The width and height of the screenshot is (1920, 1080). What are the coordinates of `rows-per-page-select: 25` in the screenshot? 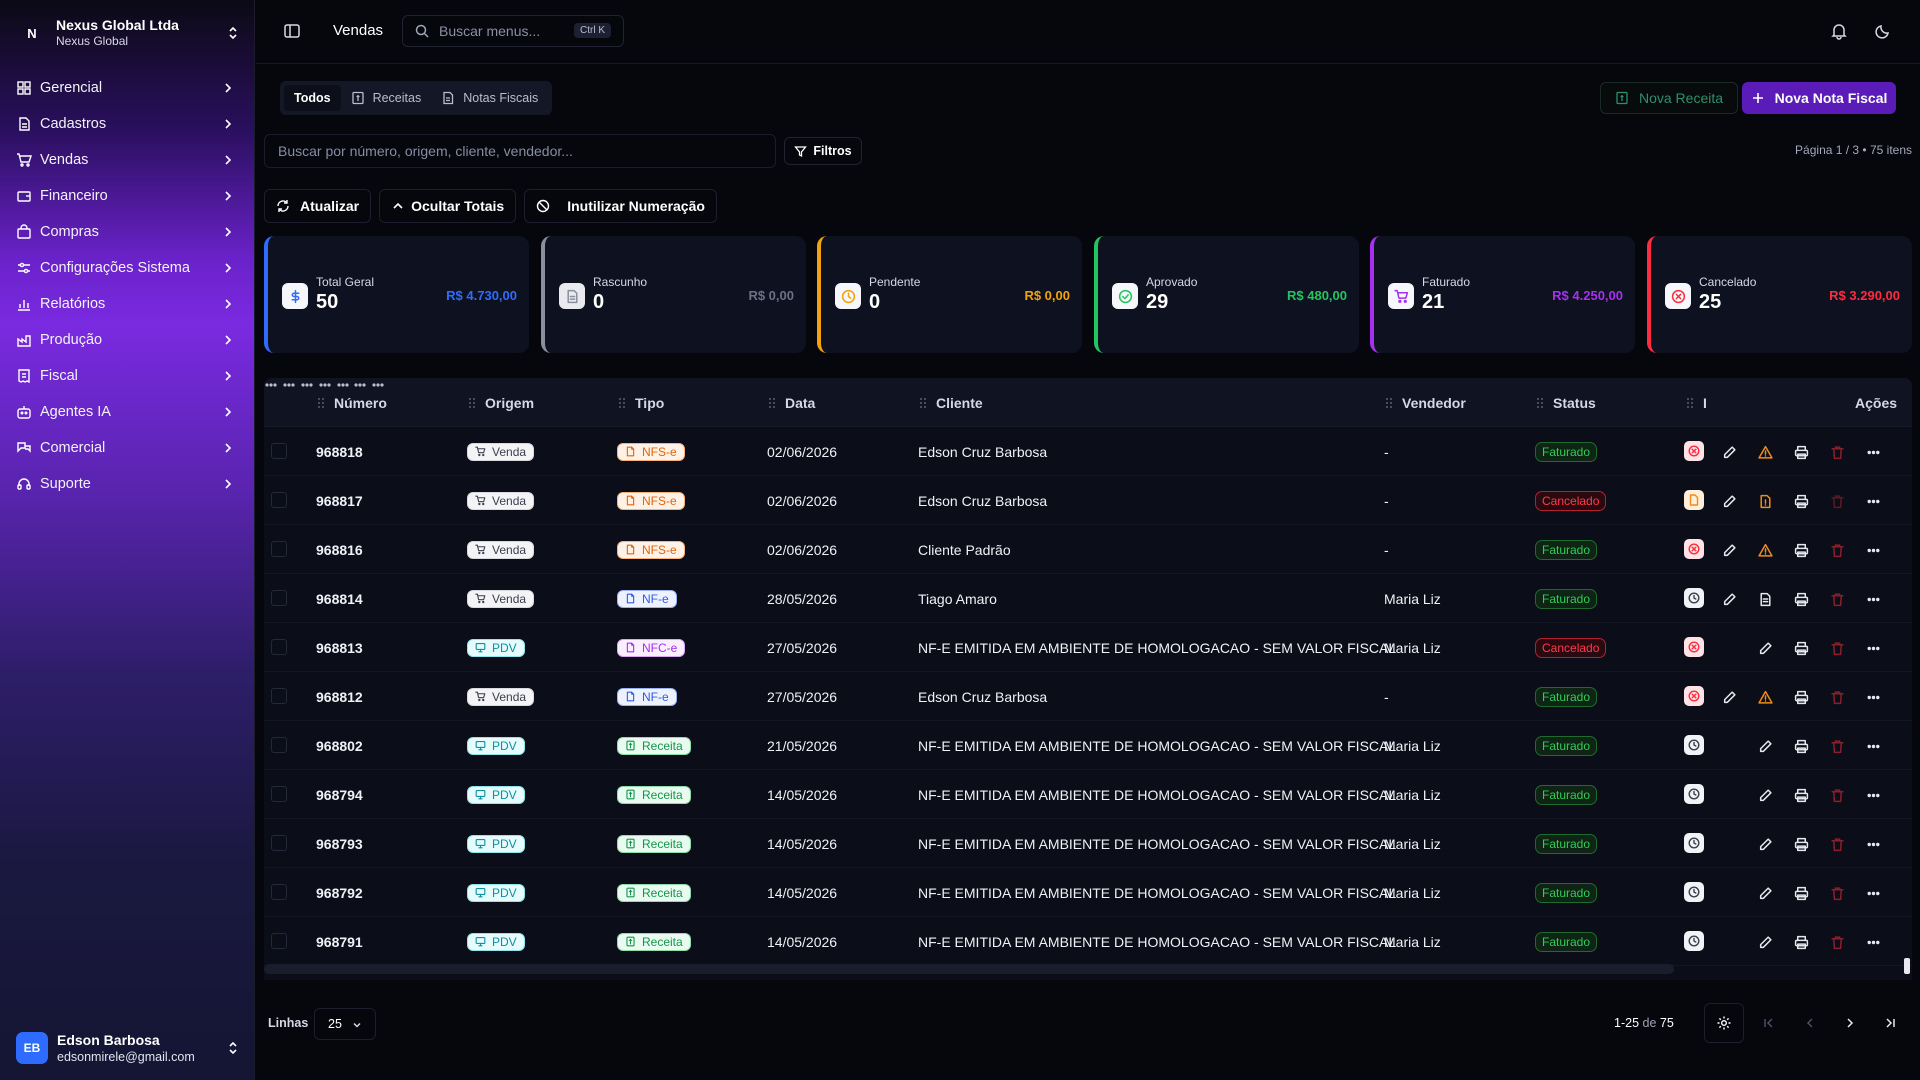 It's located at (345, 1024).